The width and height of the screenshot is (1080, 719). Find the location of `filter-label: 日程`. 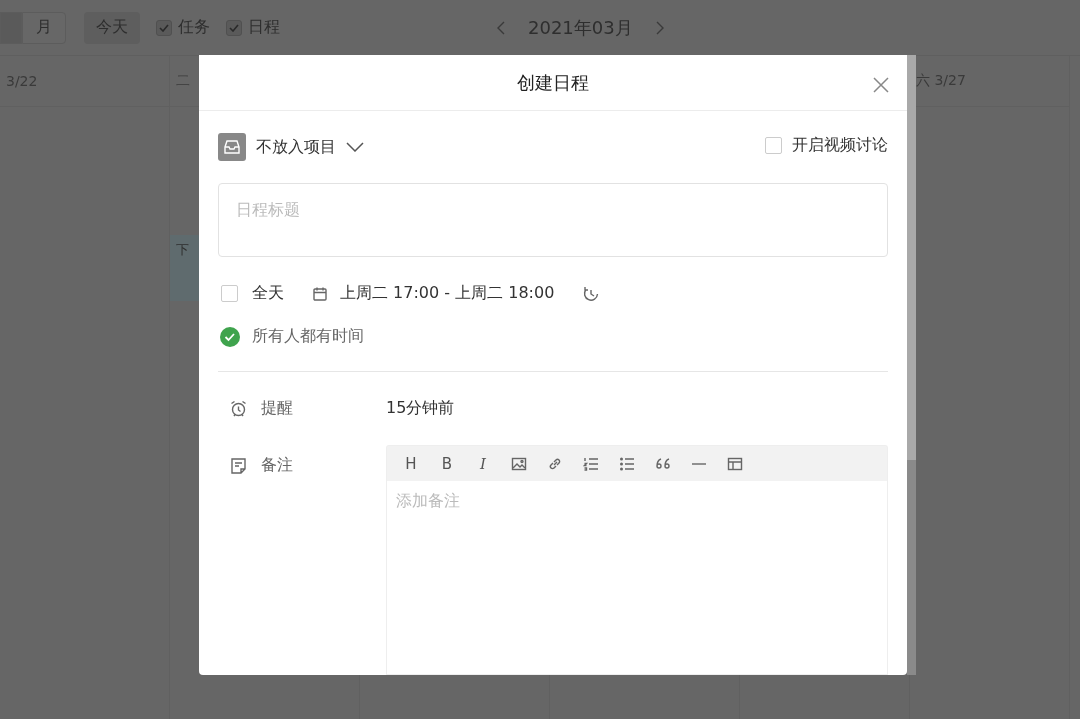

filter-label: 日程 is located at coordinates (264, 27).